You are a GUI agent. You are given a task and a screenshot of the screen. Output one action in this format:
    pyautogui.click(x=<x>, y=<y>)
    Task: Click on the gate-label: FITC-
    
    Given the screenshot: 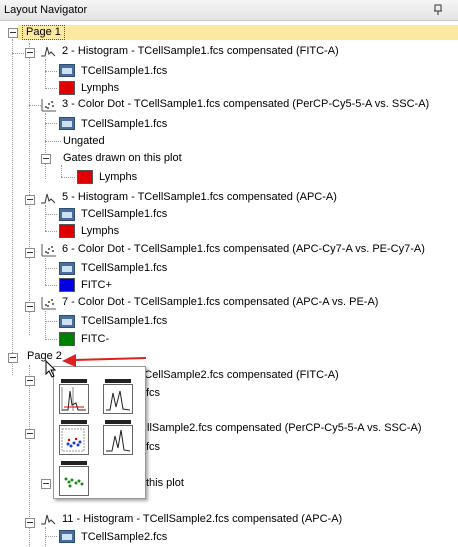 What is the action you would take?
    pyautogui.click(x=95, y=339)
    